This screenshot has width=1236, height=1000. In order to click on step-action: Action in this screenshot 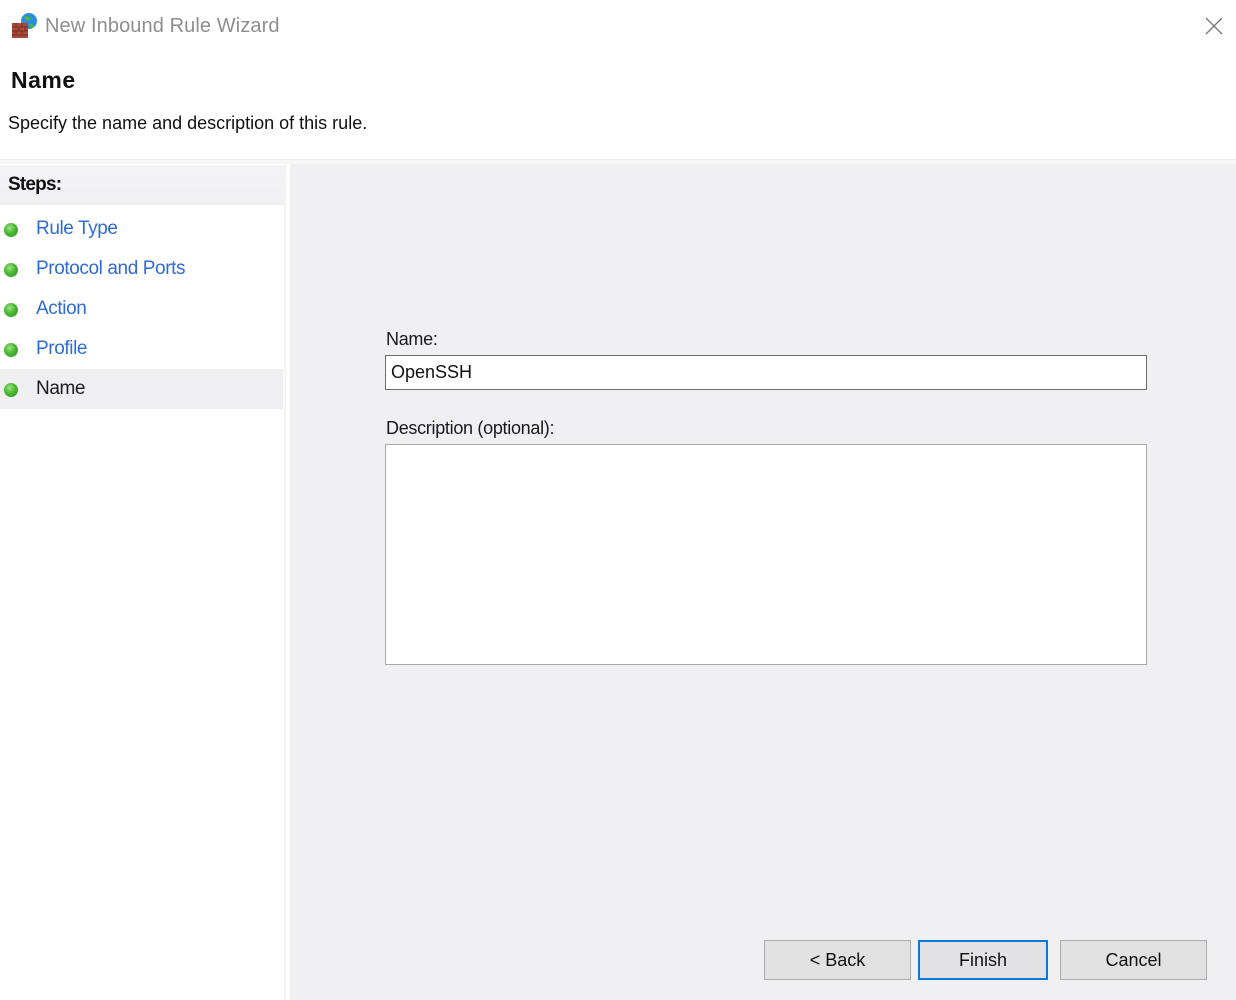, I will do `click(141, 309)`.